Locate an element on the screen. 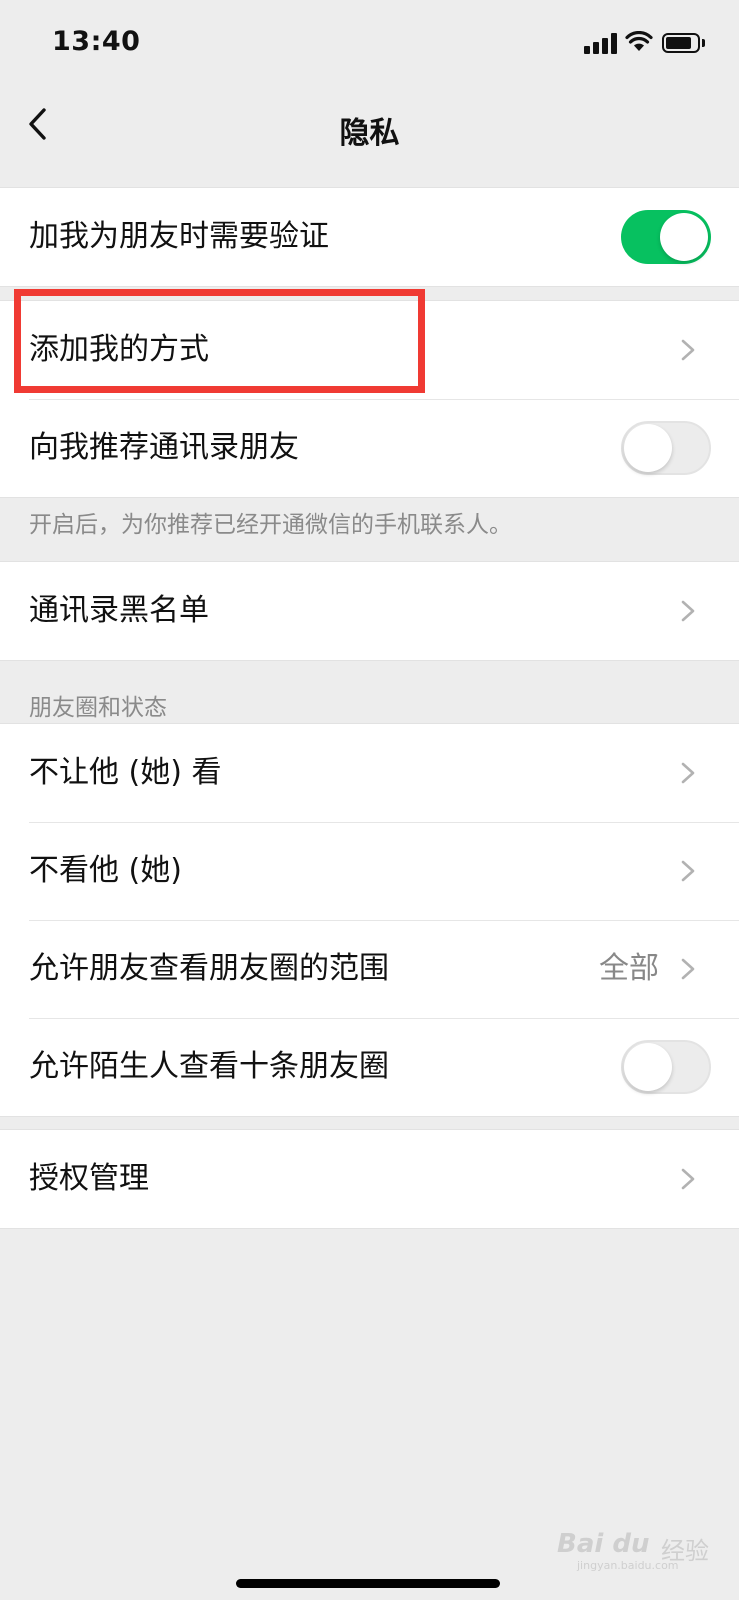 This screenshot has width=739, height=1600. group-blacklist: 通讯录黑名单 is located at coordinates (369, 611).